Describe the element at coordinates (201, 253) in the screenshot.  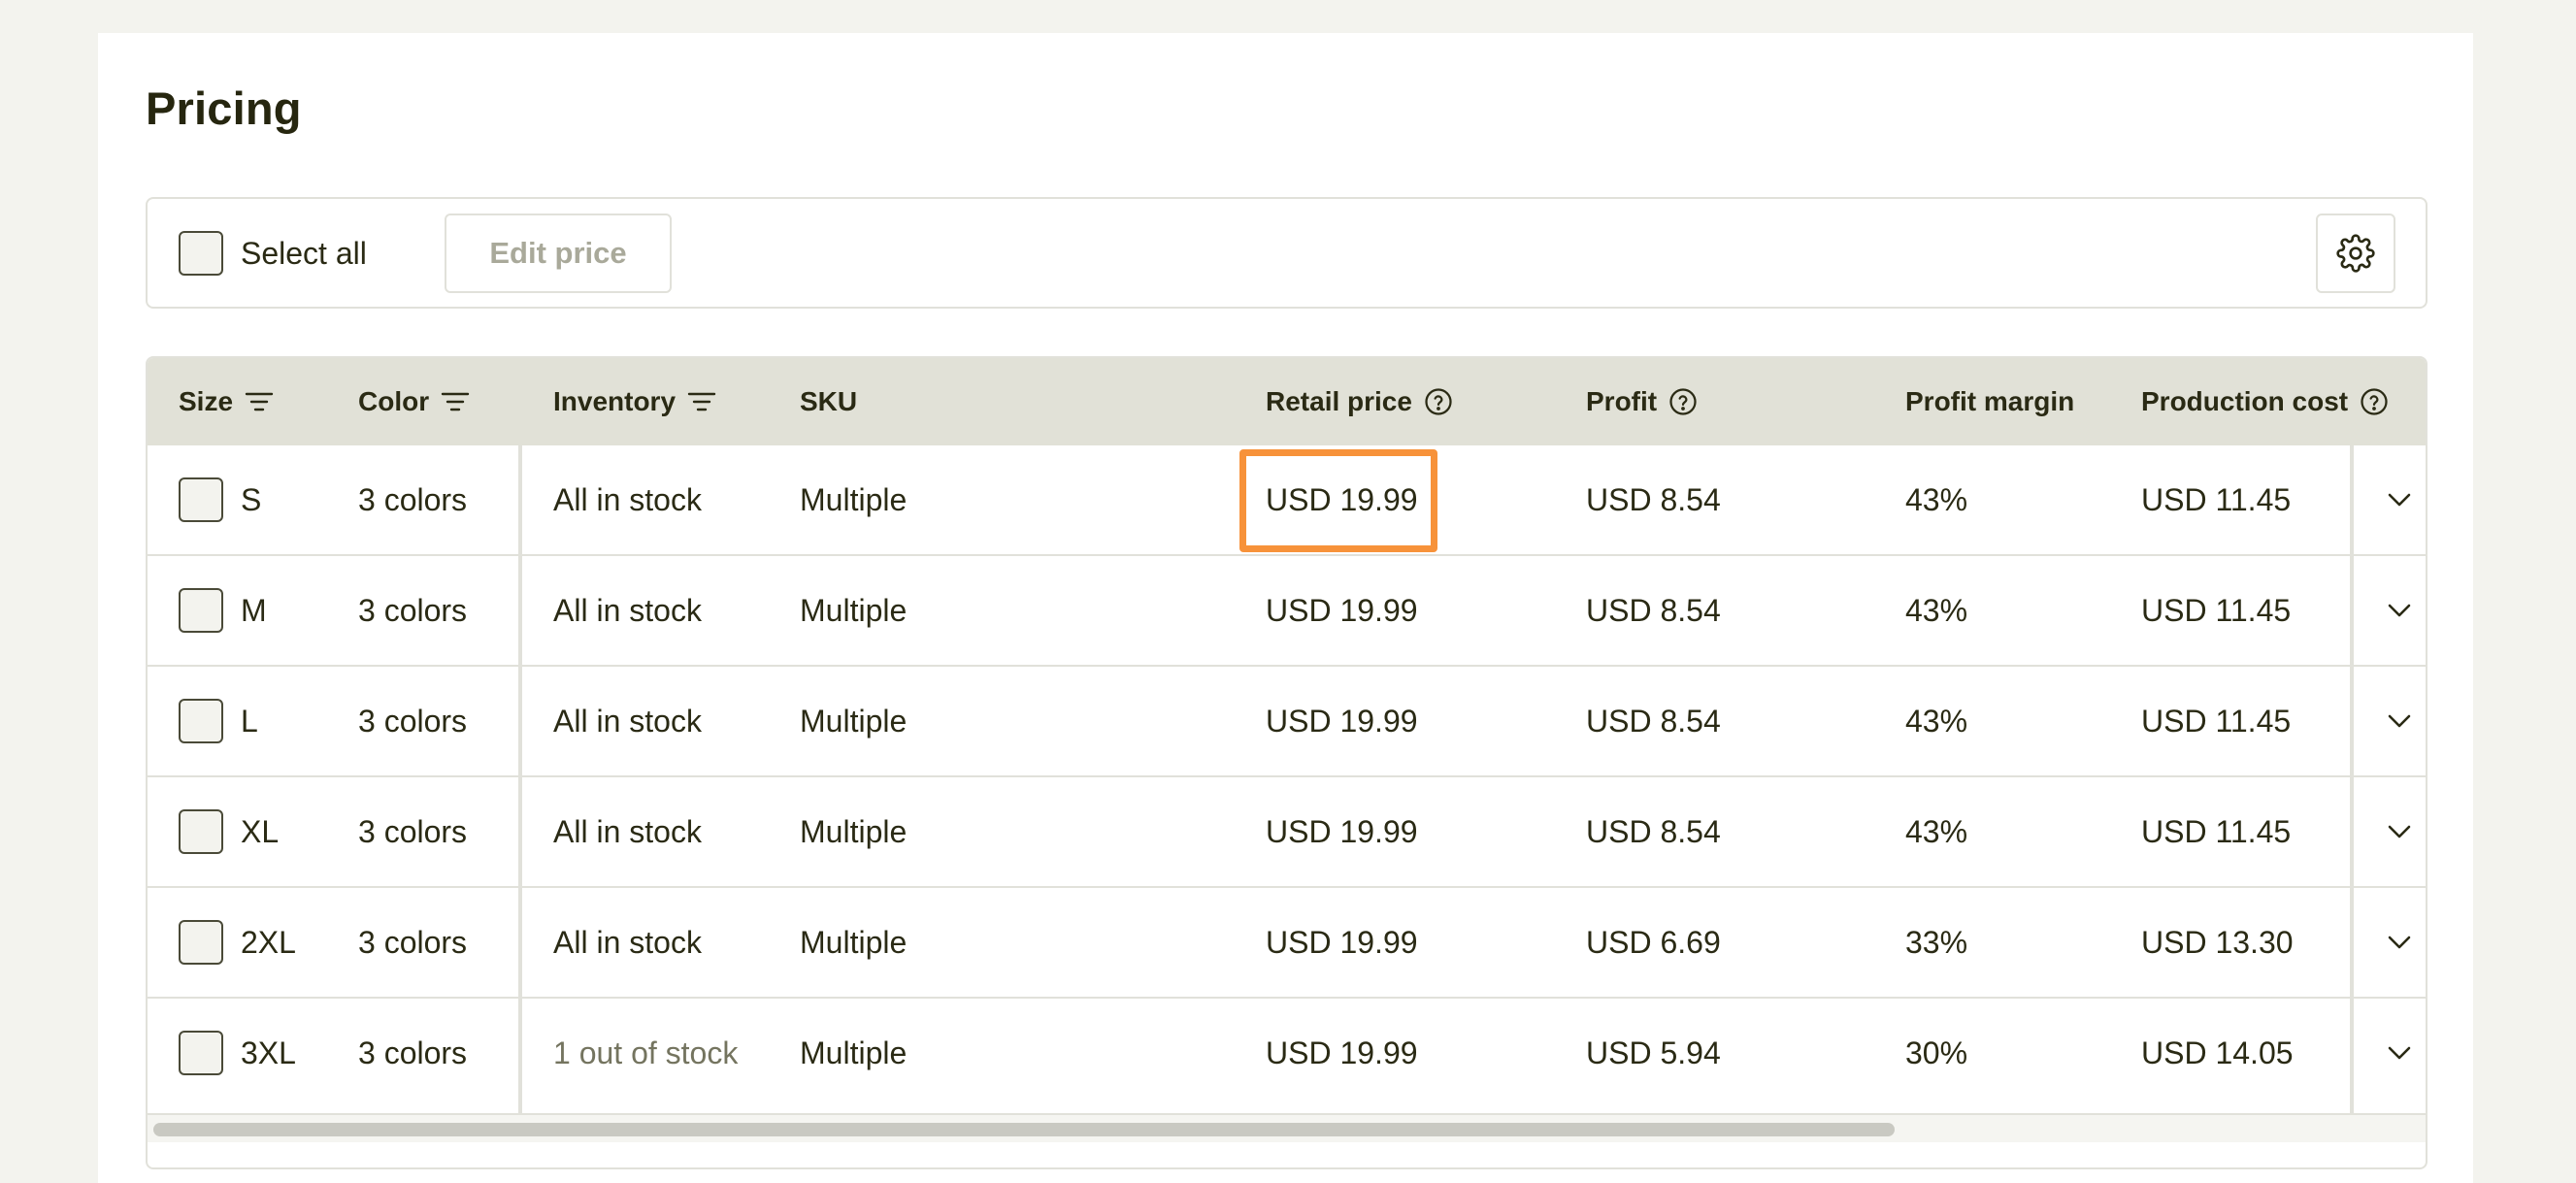
I see `select-all-checkbox` at that location.